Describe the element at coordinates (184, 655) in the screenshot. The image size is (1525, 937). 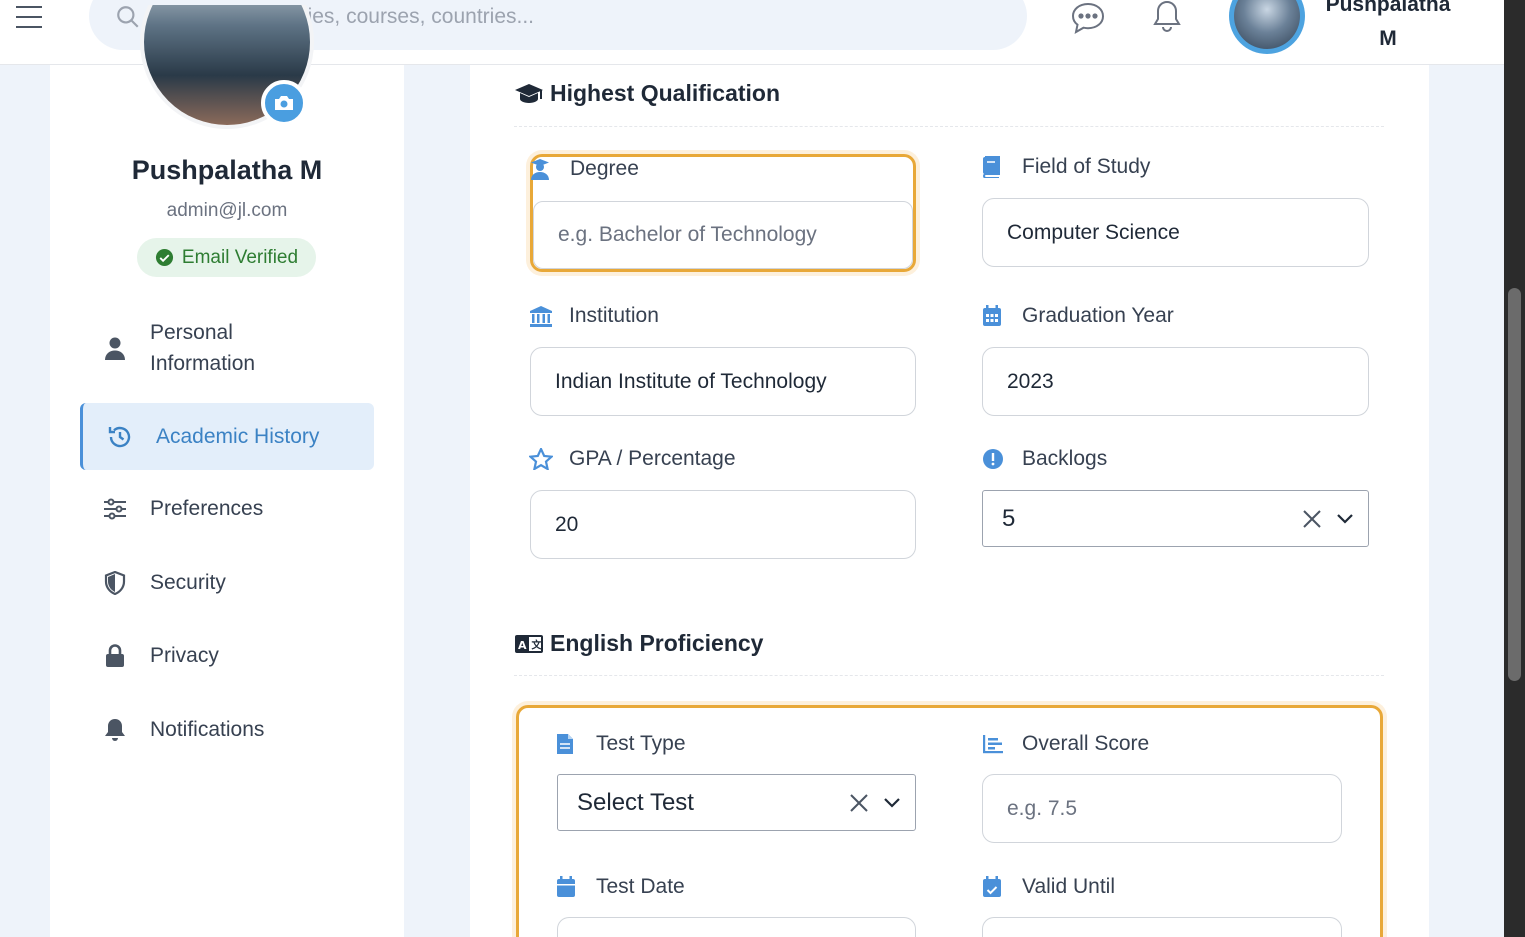
I see `sidebar-item-label: Privacy` at that location.